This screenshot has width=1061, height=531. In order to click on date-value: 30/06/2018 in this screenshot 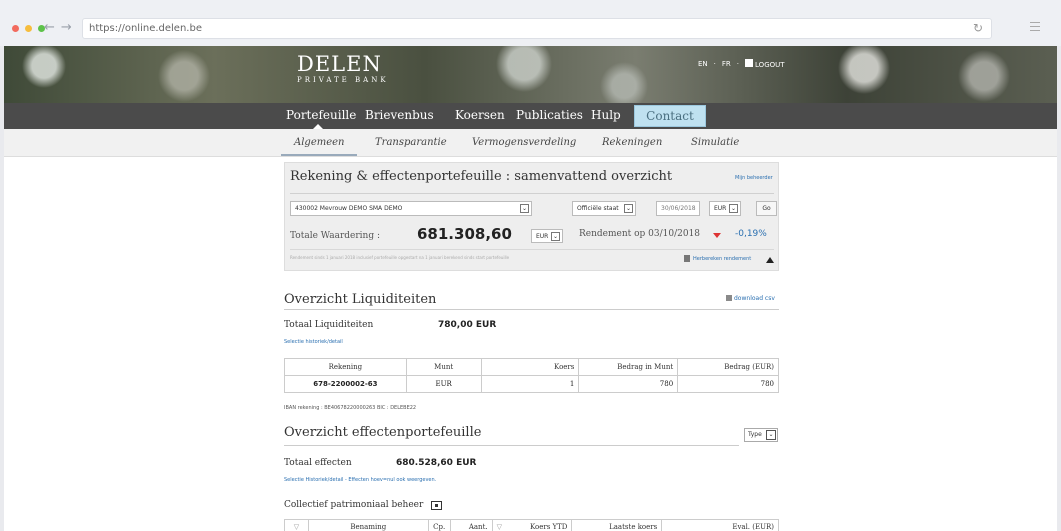, I will do `click(678, 208)`.